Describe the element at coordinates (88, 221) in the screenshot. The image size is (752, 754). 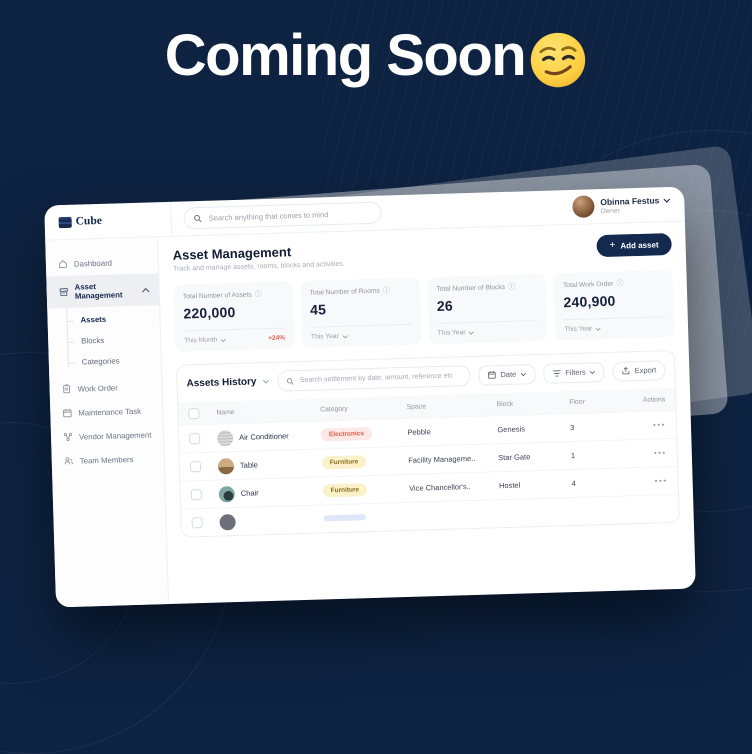
I see `logo-text: Cube` at that location.